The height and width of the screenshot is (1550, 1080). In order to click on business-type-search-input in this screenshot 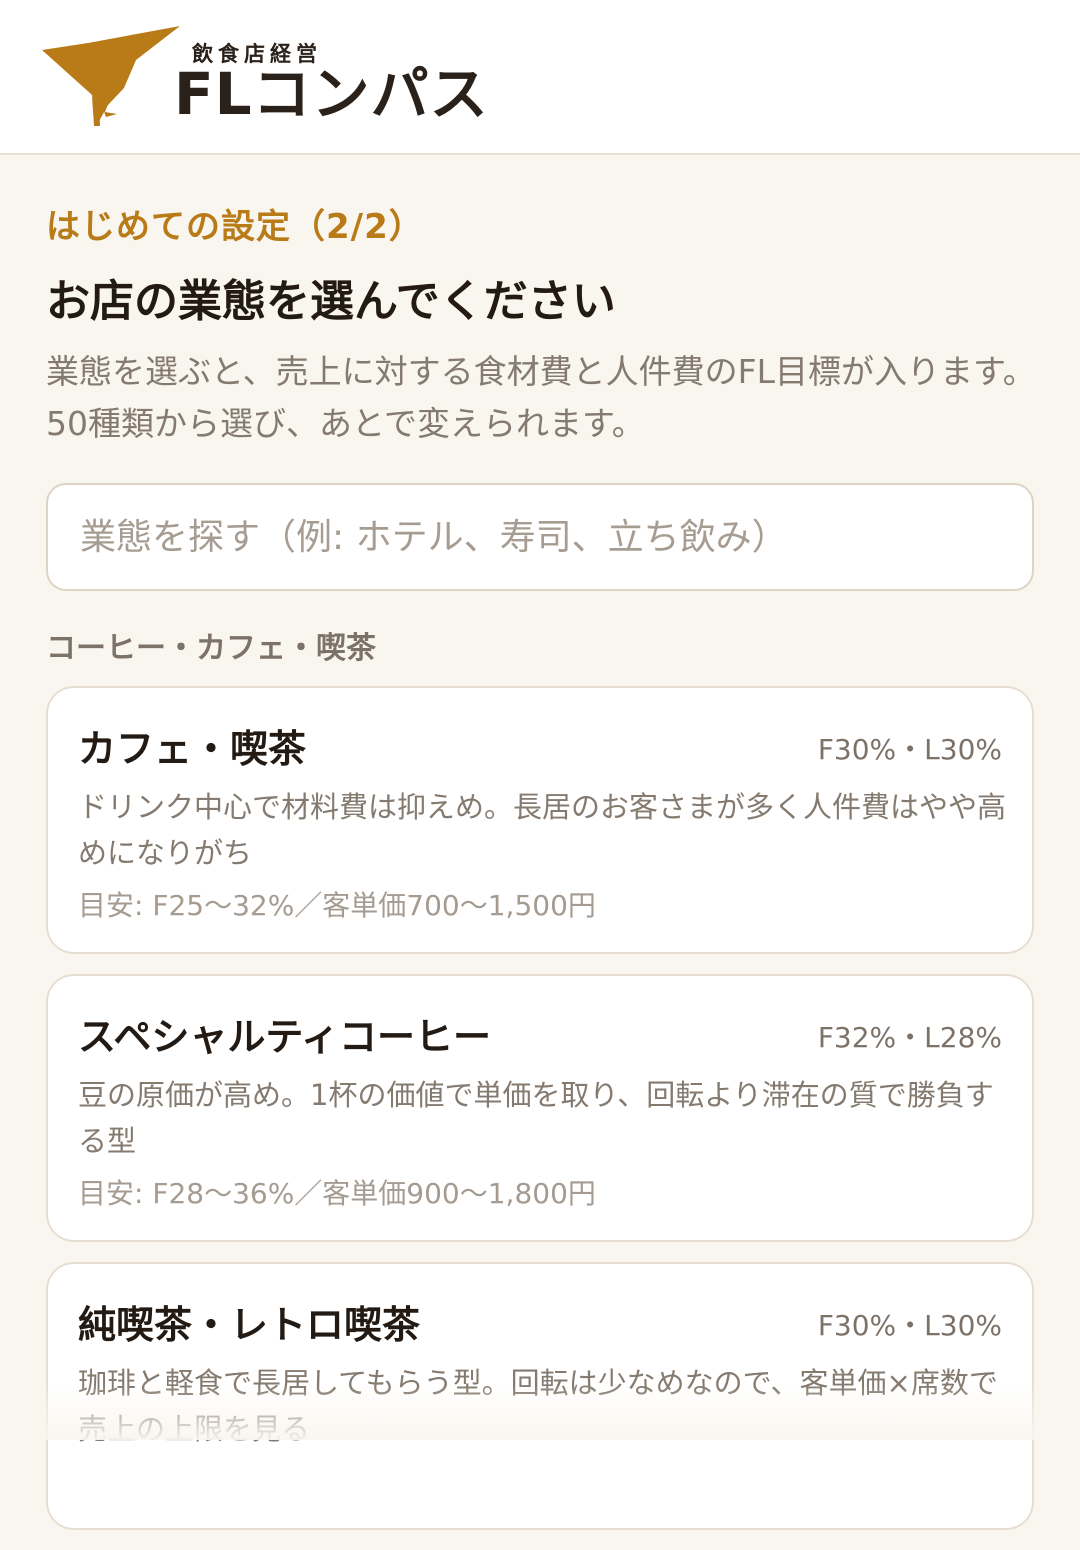, I will do `click(540, 537)`.